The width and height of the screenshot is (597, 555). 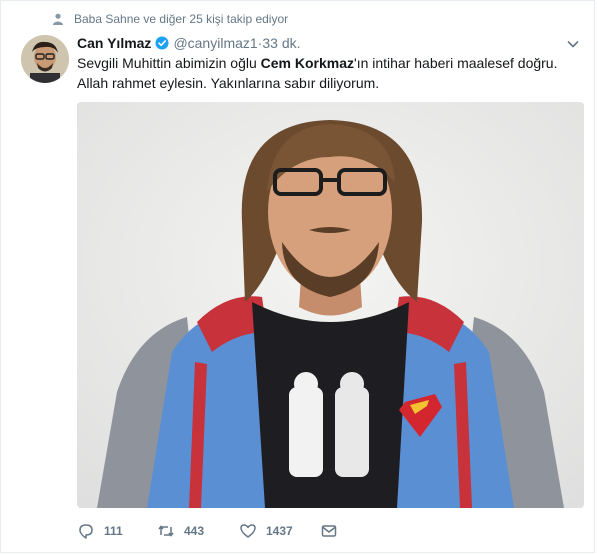 I want to click on retweet-icon, so click(x=166, y=531).